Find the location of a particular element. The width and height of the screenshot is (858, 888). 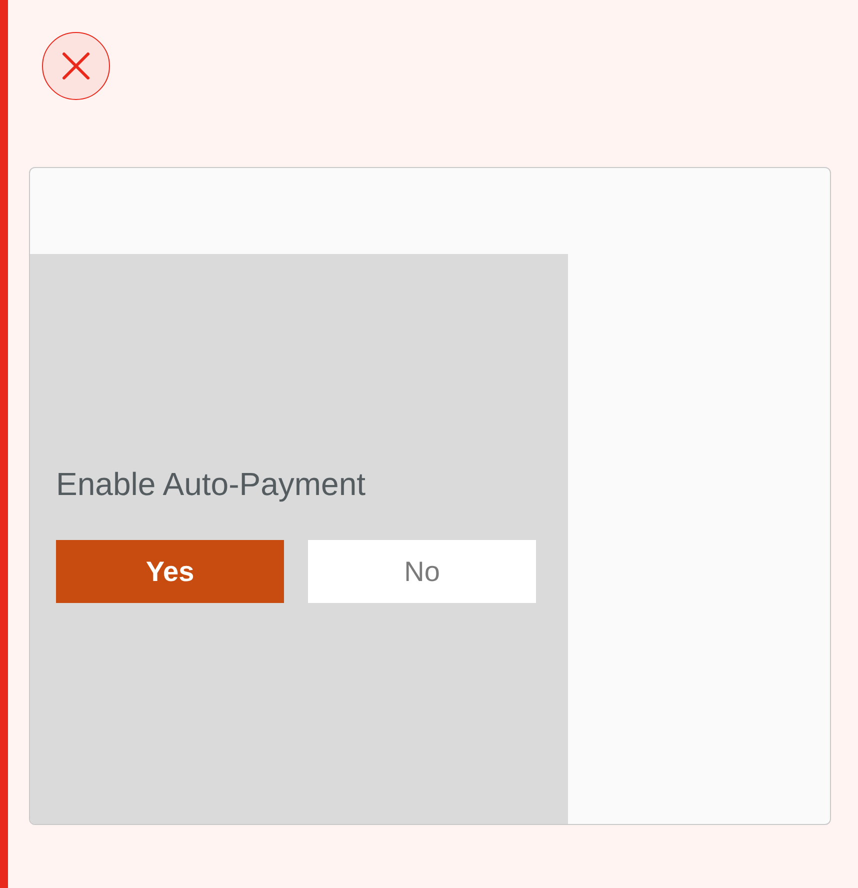

question-label: Enable Auto-Payment is located at coordinates (211, 484).